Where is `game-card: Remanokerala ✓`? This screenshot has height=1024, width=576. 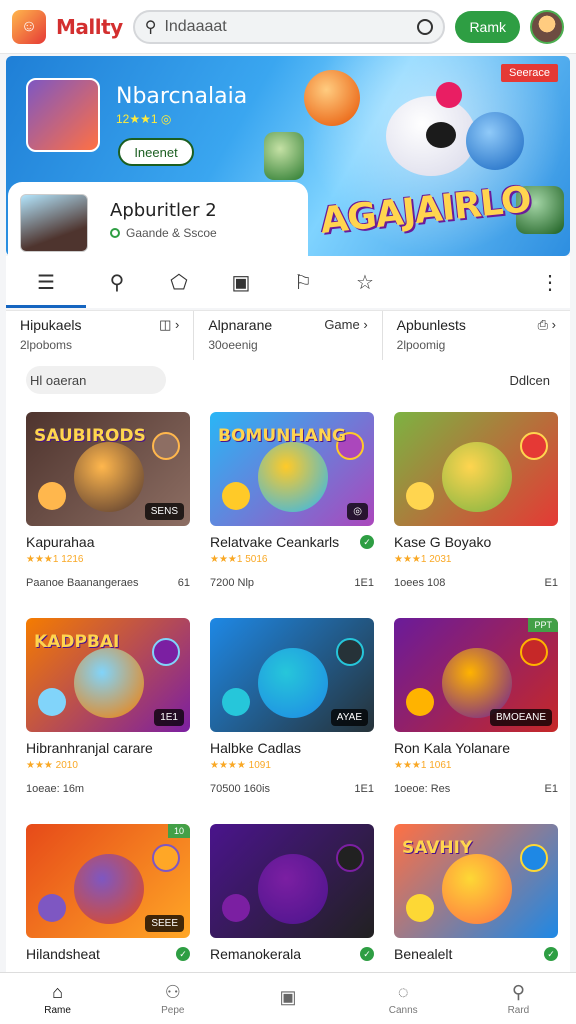 game-card: Remanokerala ✓ is located at coordinates (292, 898).